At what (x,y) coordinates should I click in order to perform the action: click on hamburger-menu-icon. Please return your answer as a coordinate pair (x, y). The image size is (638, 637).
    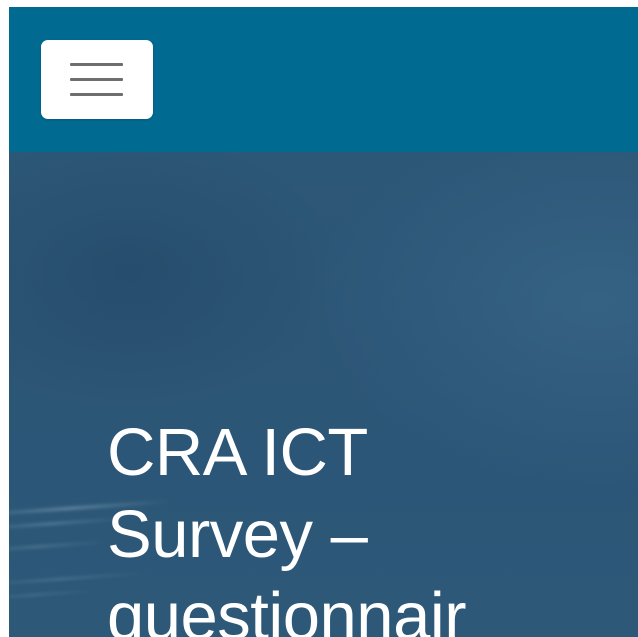
    Looking at the image, I should click on (96, 79).